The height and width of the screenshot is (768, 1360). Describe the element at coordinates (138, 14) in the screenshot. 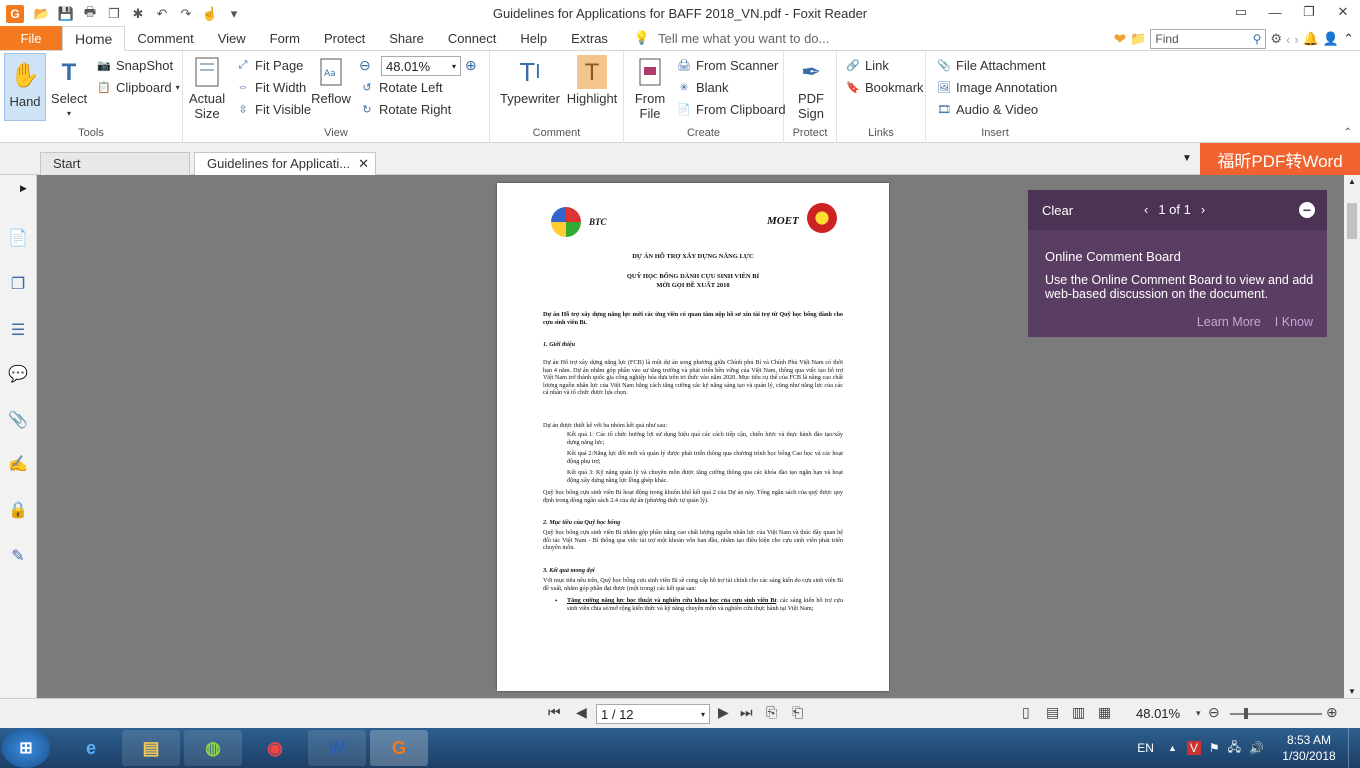

I see `new-icon: ✱` at that location.